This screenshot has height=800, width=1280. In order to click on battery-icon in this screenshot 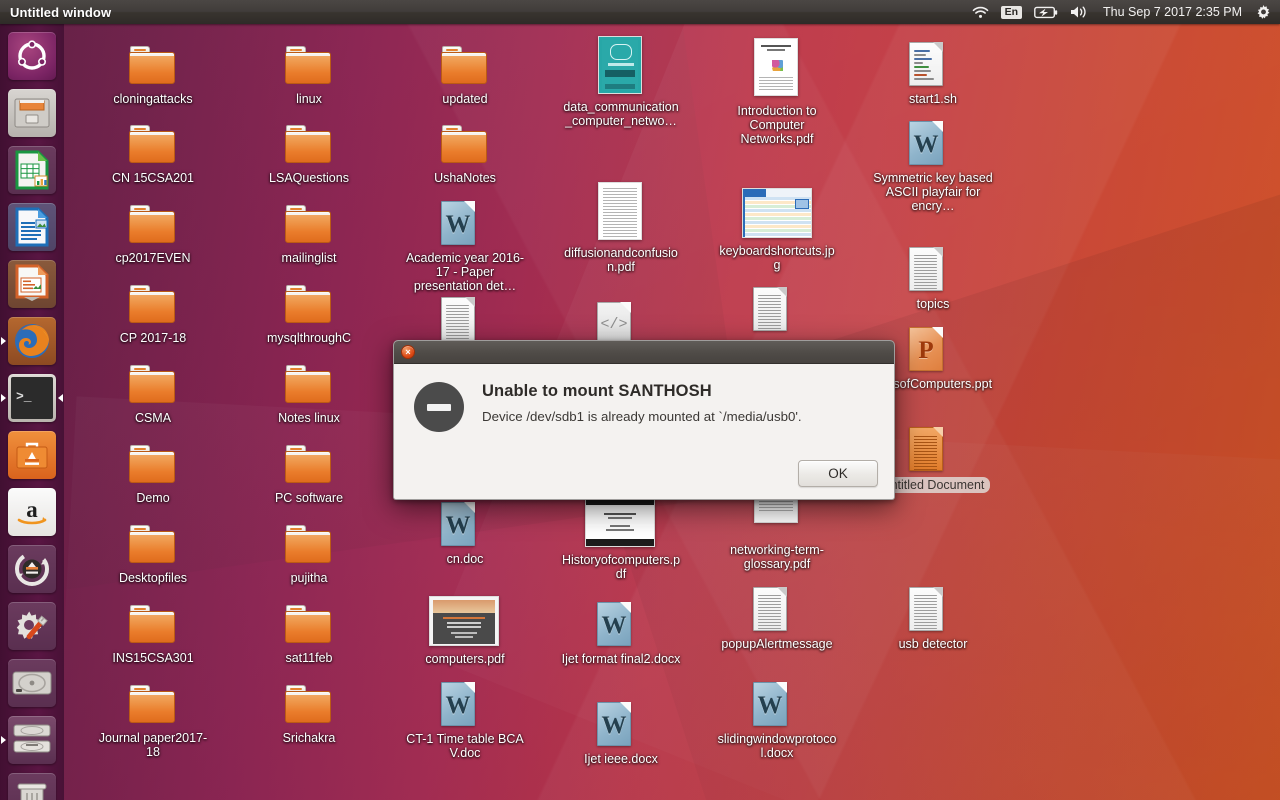, I will do `click(1046, 12)`.